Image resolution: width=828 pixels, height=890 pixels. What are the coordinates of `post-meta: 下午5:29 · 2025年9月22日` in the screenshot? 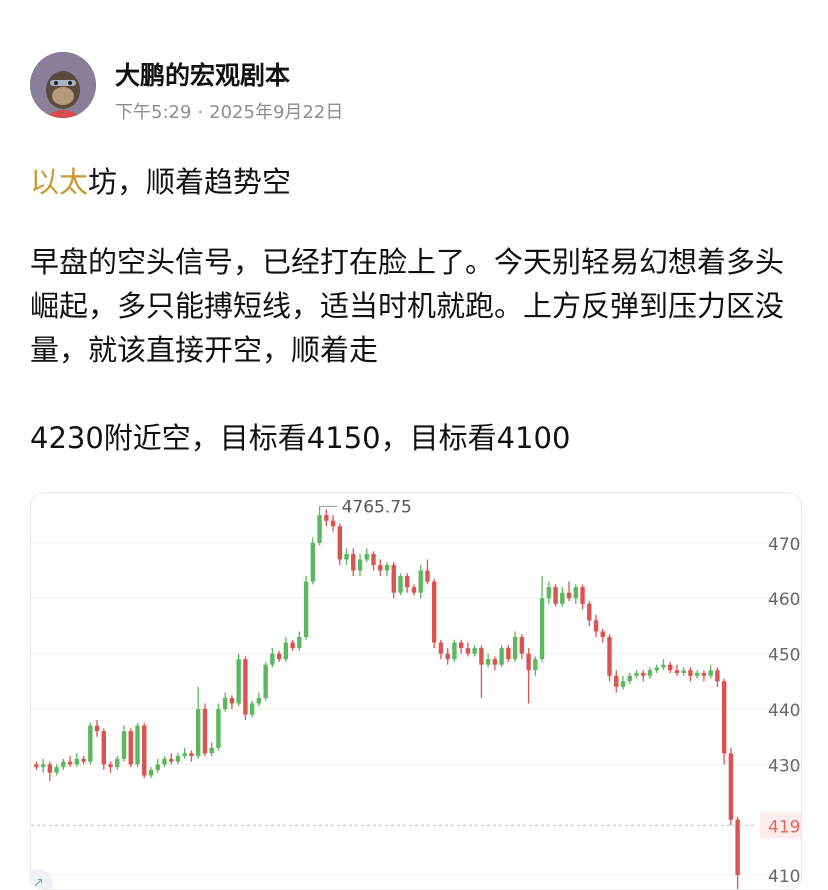 It's located at (229, 111).